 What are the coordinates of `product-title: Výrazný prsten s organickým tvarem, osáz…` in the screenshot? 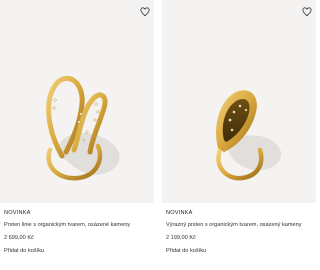 It's located at (234, 225).